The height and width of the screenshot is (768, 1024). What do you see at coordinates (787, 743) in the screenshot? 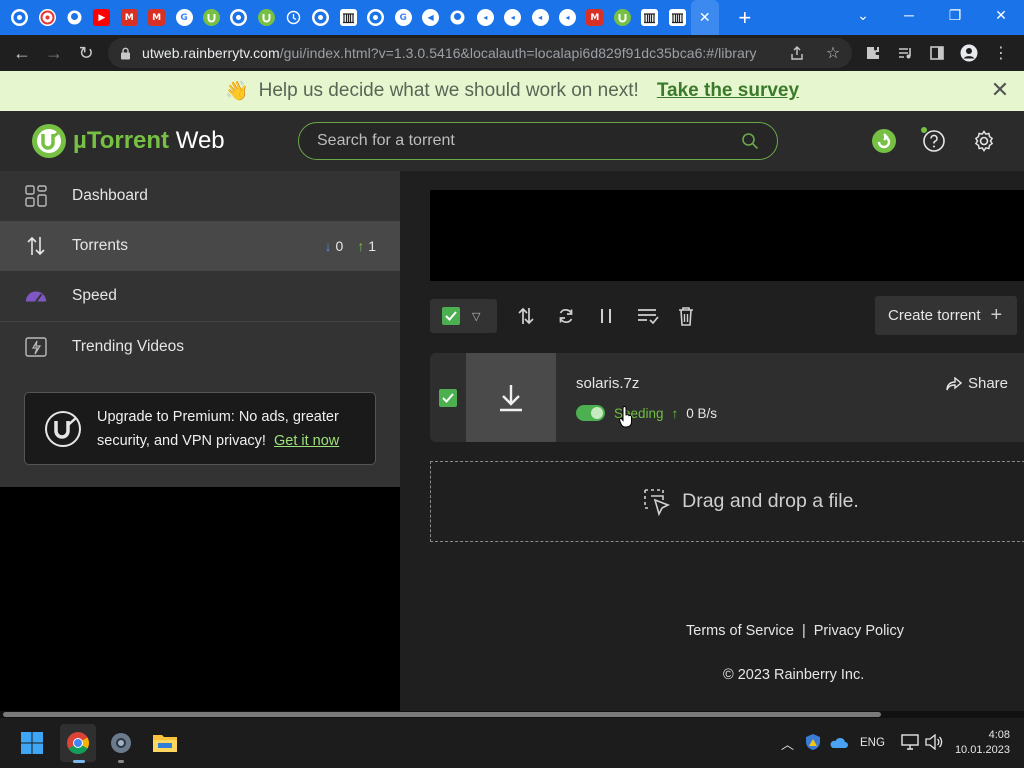
I see `show-hidden-icons: ︿` at bounding box center [787, 743].